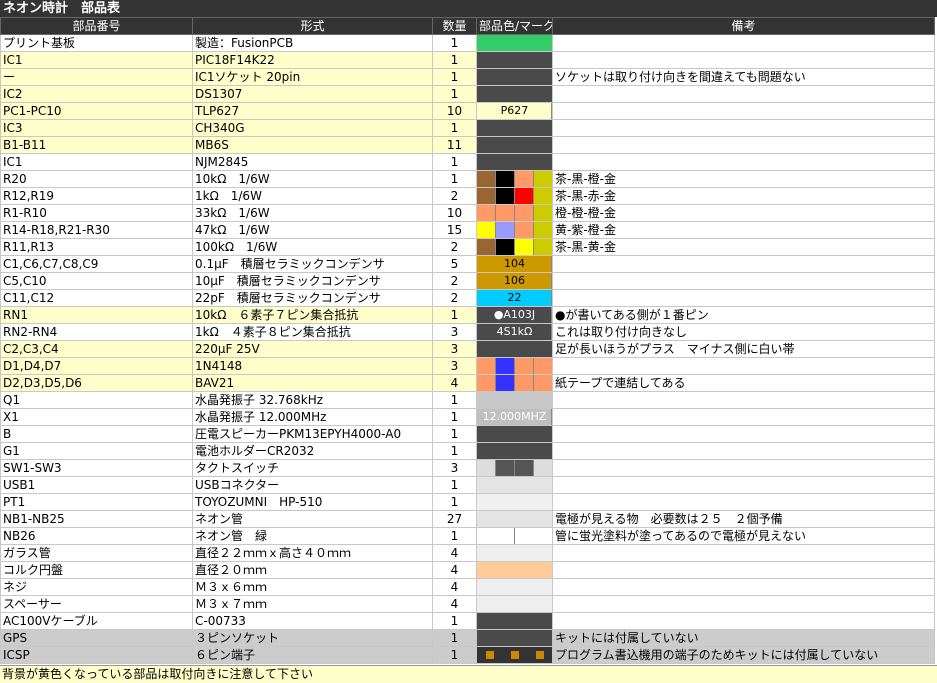  Describe the element at coordinates (96, 128) in the screenshot. I see `part-number-cell: IC3` at that location.